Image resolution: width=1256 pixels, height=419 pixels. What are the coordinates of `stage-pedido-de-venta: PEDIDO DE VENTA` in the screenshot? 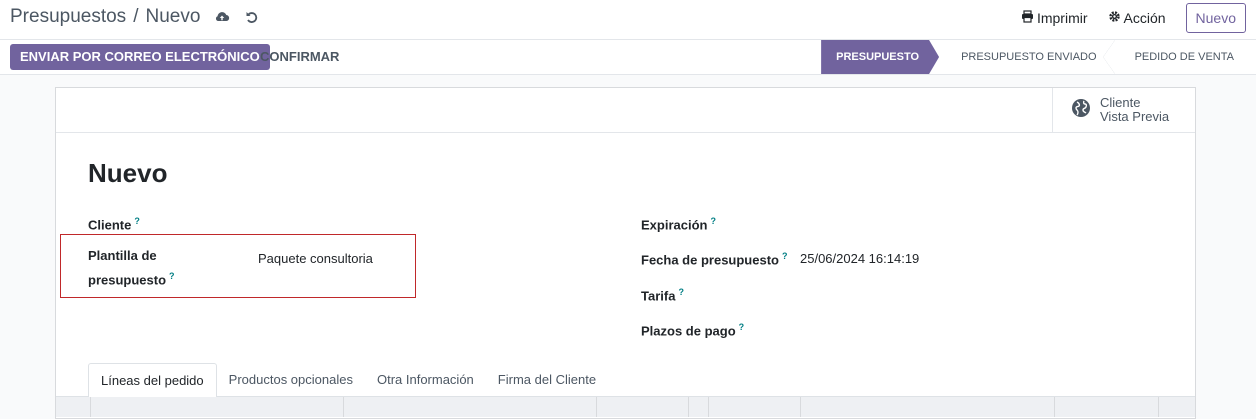 It's located at (1181, 57).